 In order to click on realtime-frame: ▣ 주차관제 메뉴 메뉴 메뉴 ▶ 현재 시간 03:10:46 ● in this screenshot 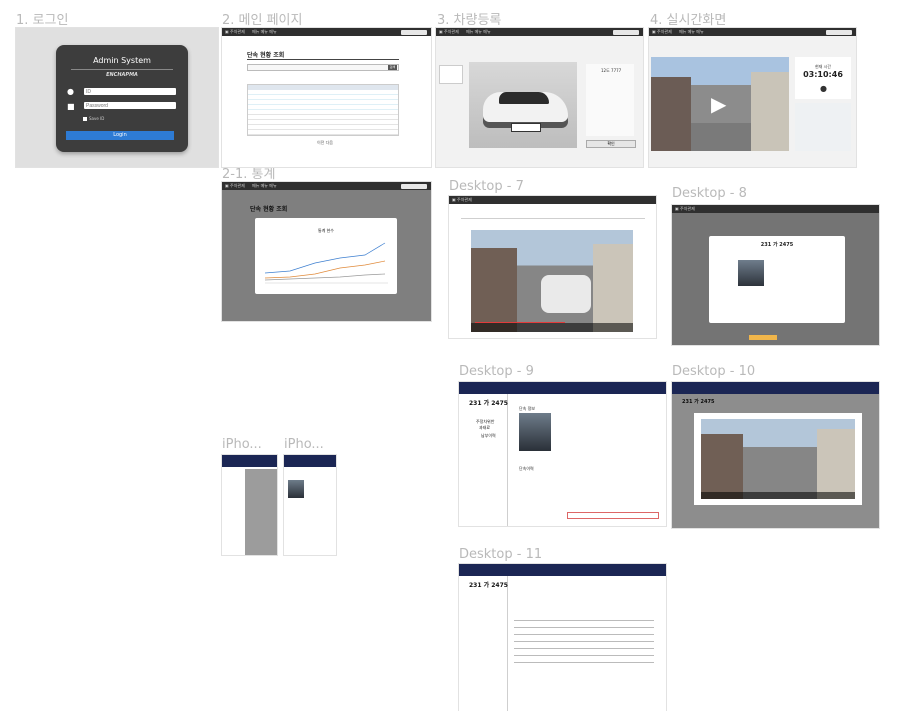, I will do `click(752, 97)`.